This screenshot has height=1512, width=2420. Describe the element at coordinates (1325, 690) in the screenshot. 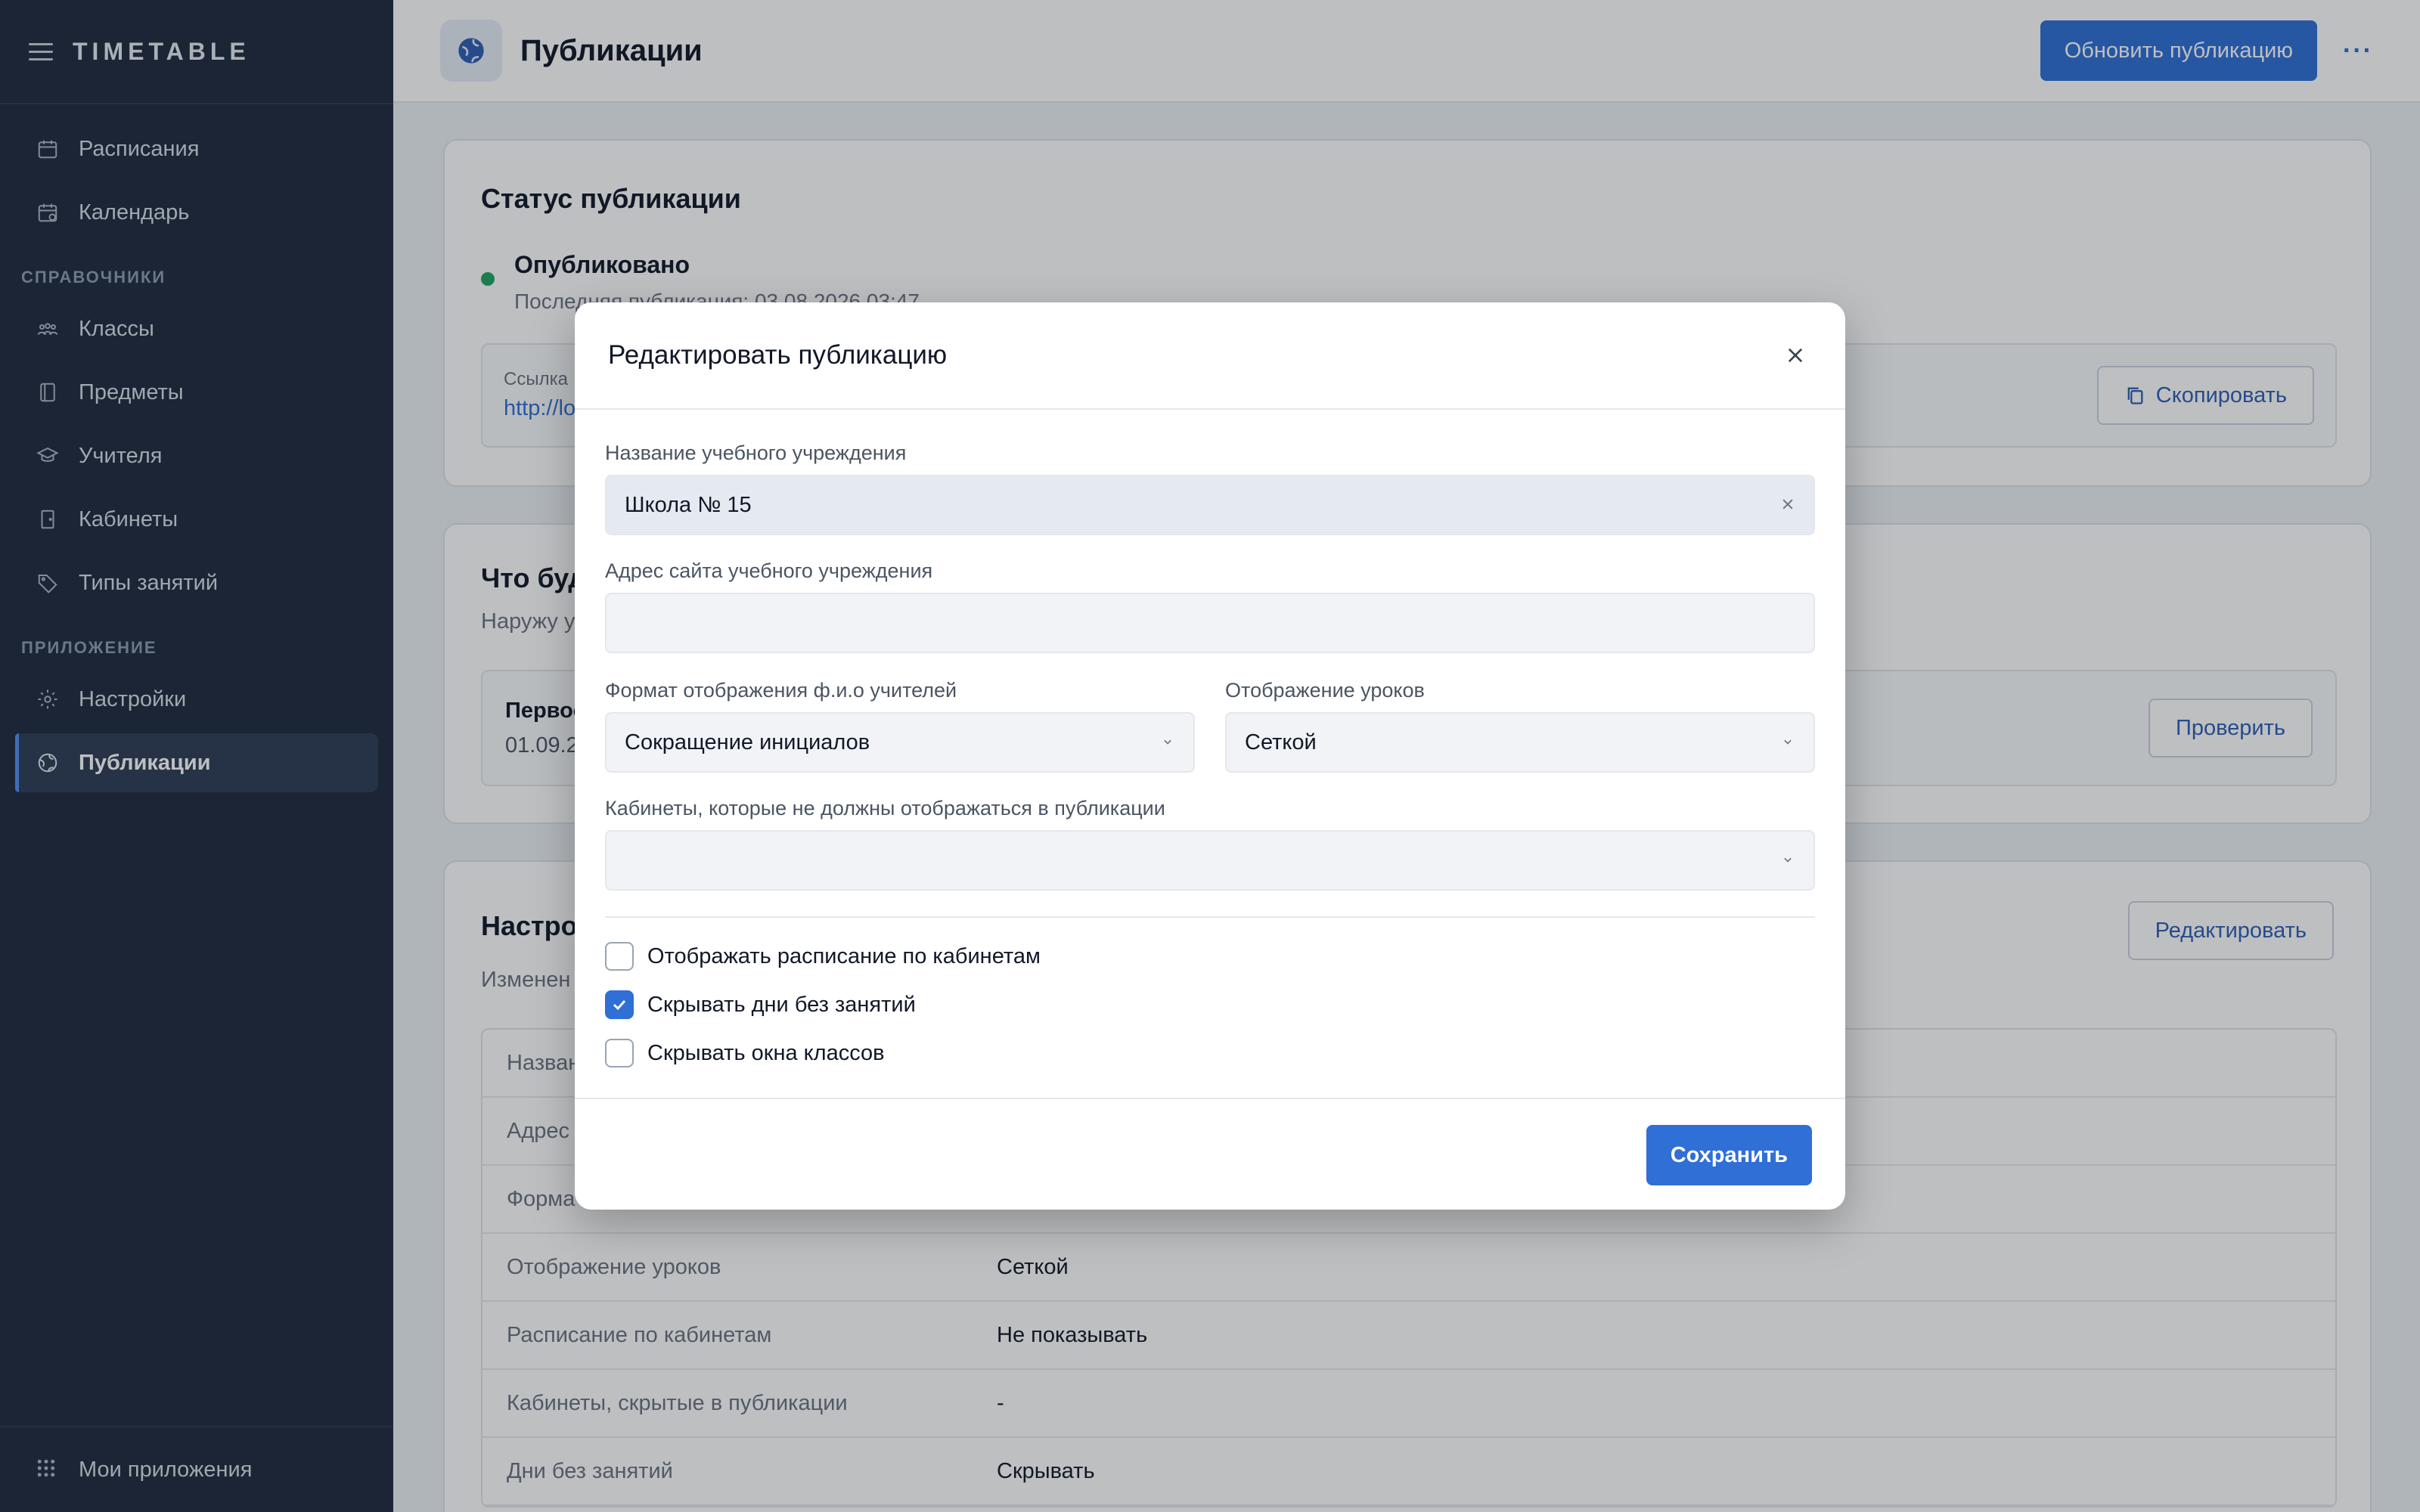

I see `lessons-label: Отображение уроков` at that location.